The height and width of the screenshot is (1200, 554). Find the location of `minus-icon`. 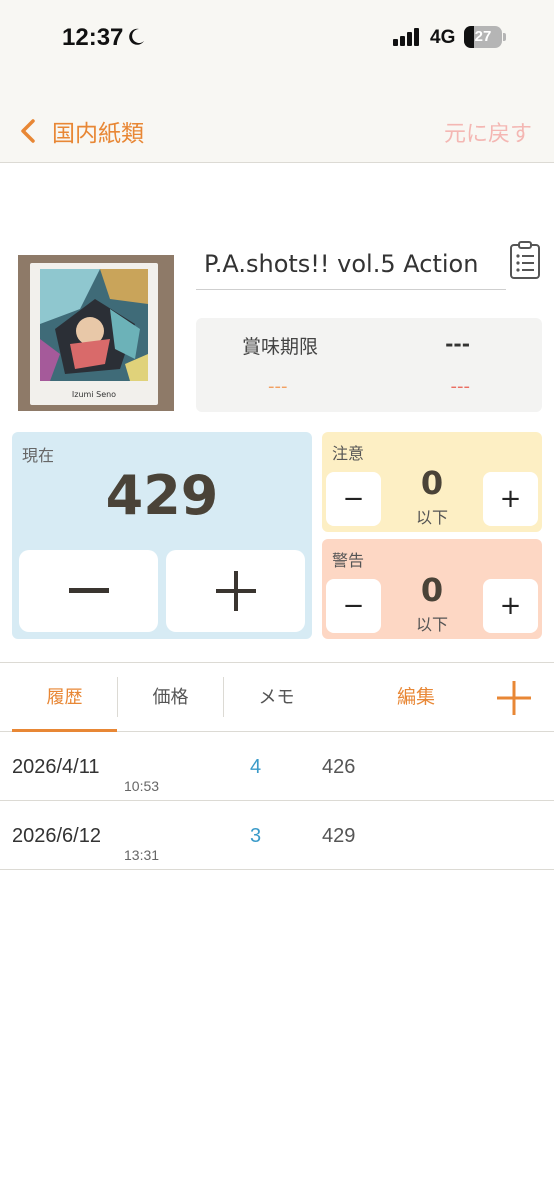

minus-icon is located at coordinates (88, 590).